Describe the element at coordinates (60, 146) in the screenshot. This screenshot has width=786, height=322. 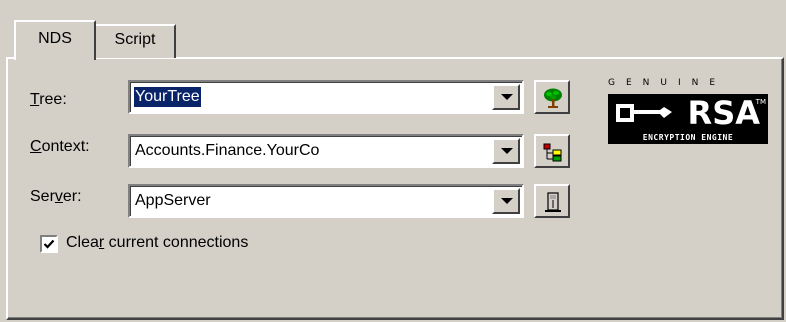
I see `context-label: Context:` at that location.